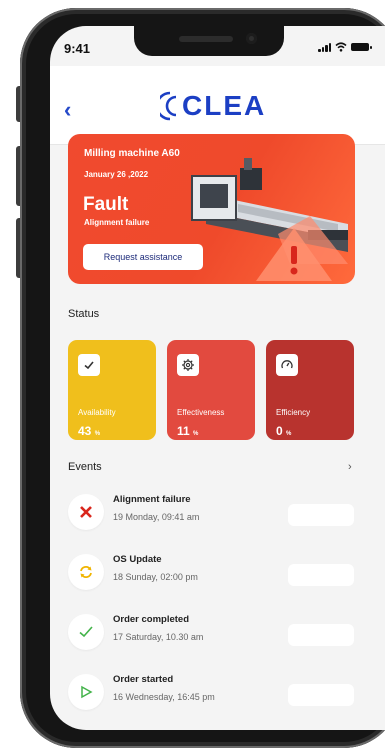  I want to click on request-assistance-button: Request assistance, so click(143, 257).